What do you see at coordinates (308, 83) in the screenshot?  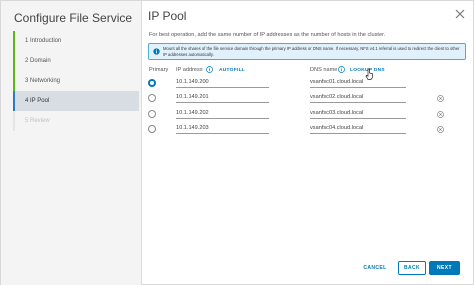 I see `ip-pool-row: 10.1.149.200 vsanfsc01.cloud.local` at bounding box center [308, 83].